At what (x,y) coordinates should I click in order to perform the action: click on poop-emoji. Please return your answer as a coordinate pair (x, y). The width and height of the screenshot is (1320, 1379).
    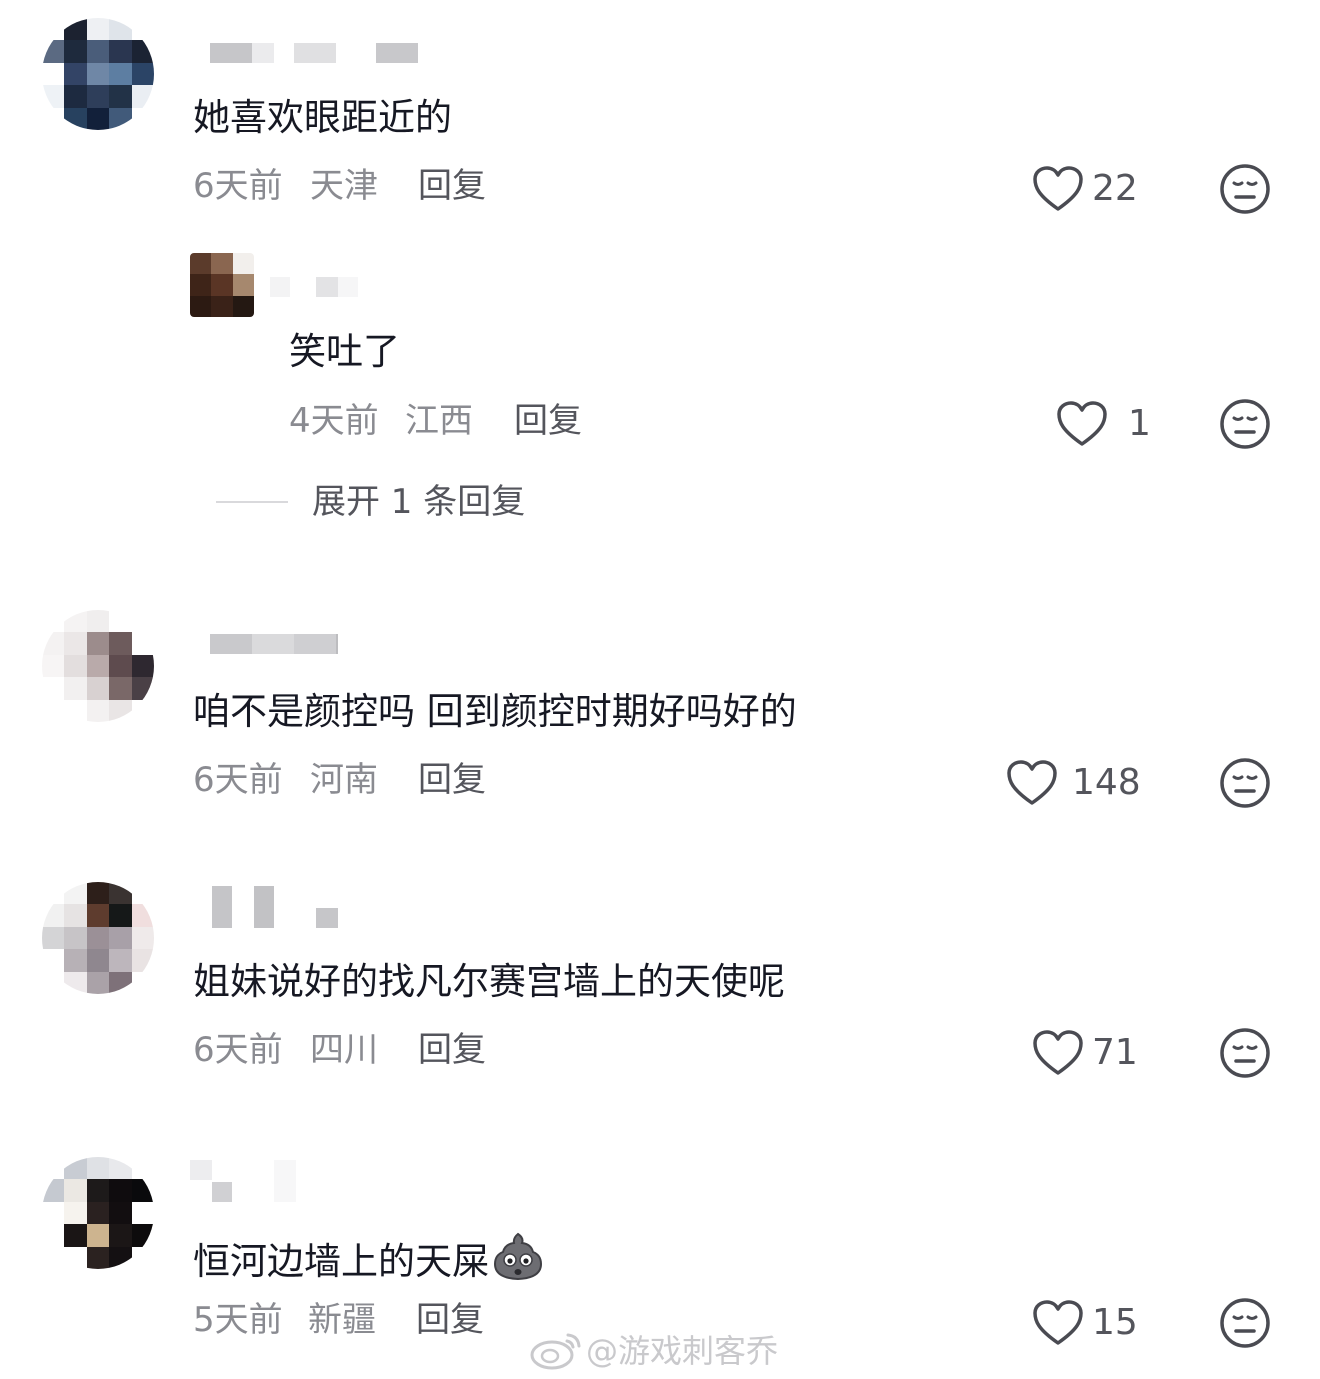
    Looking at the image, I should click on (518, 1262).